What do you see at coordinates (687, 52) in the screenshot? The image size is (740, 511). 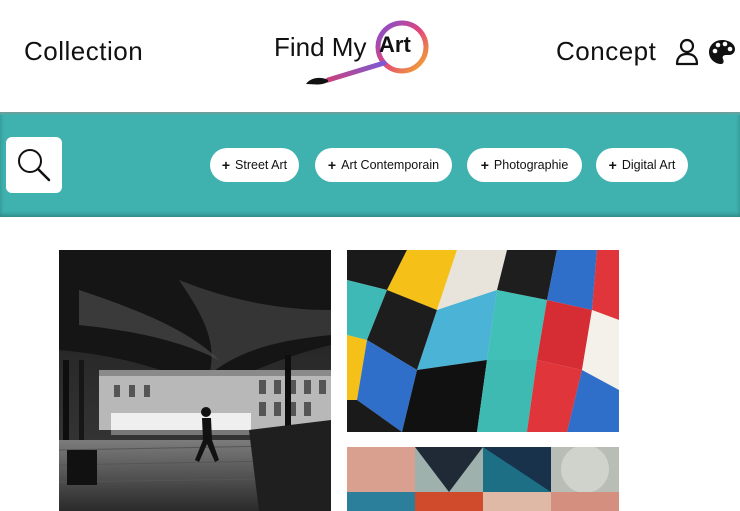 I see `user-icon` at bounding box center [687, 52].